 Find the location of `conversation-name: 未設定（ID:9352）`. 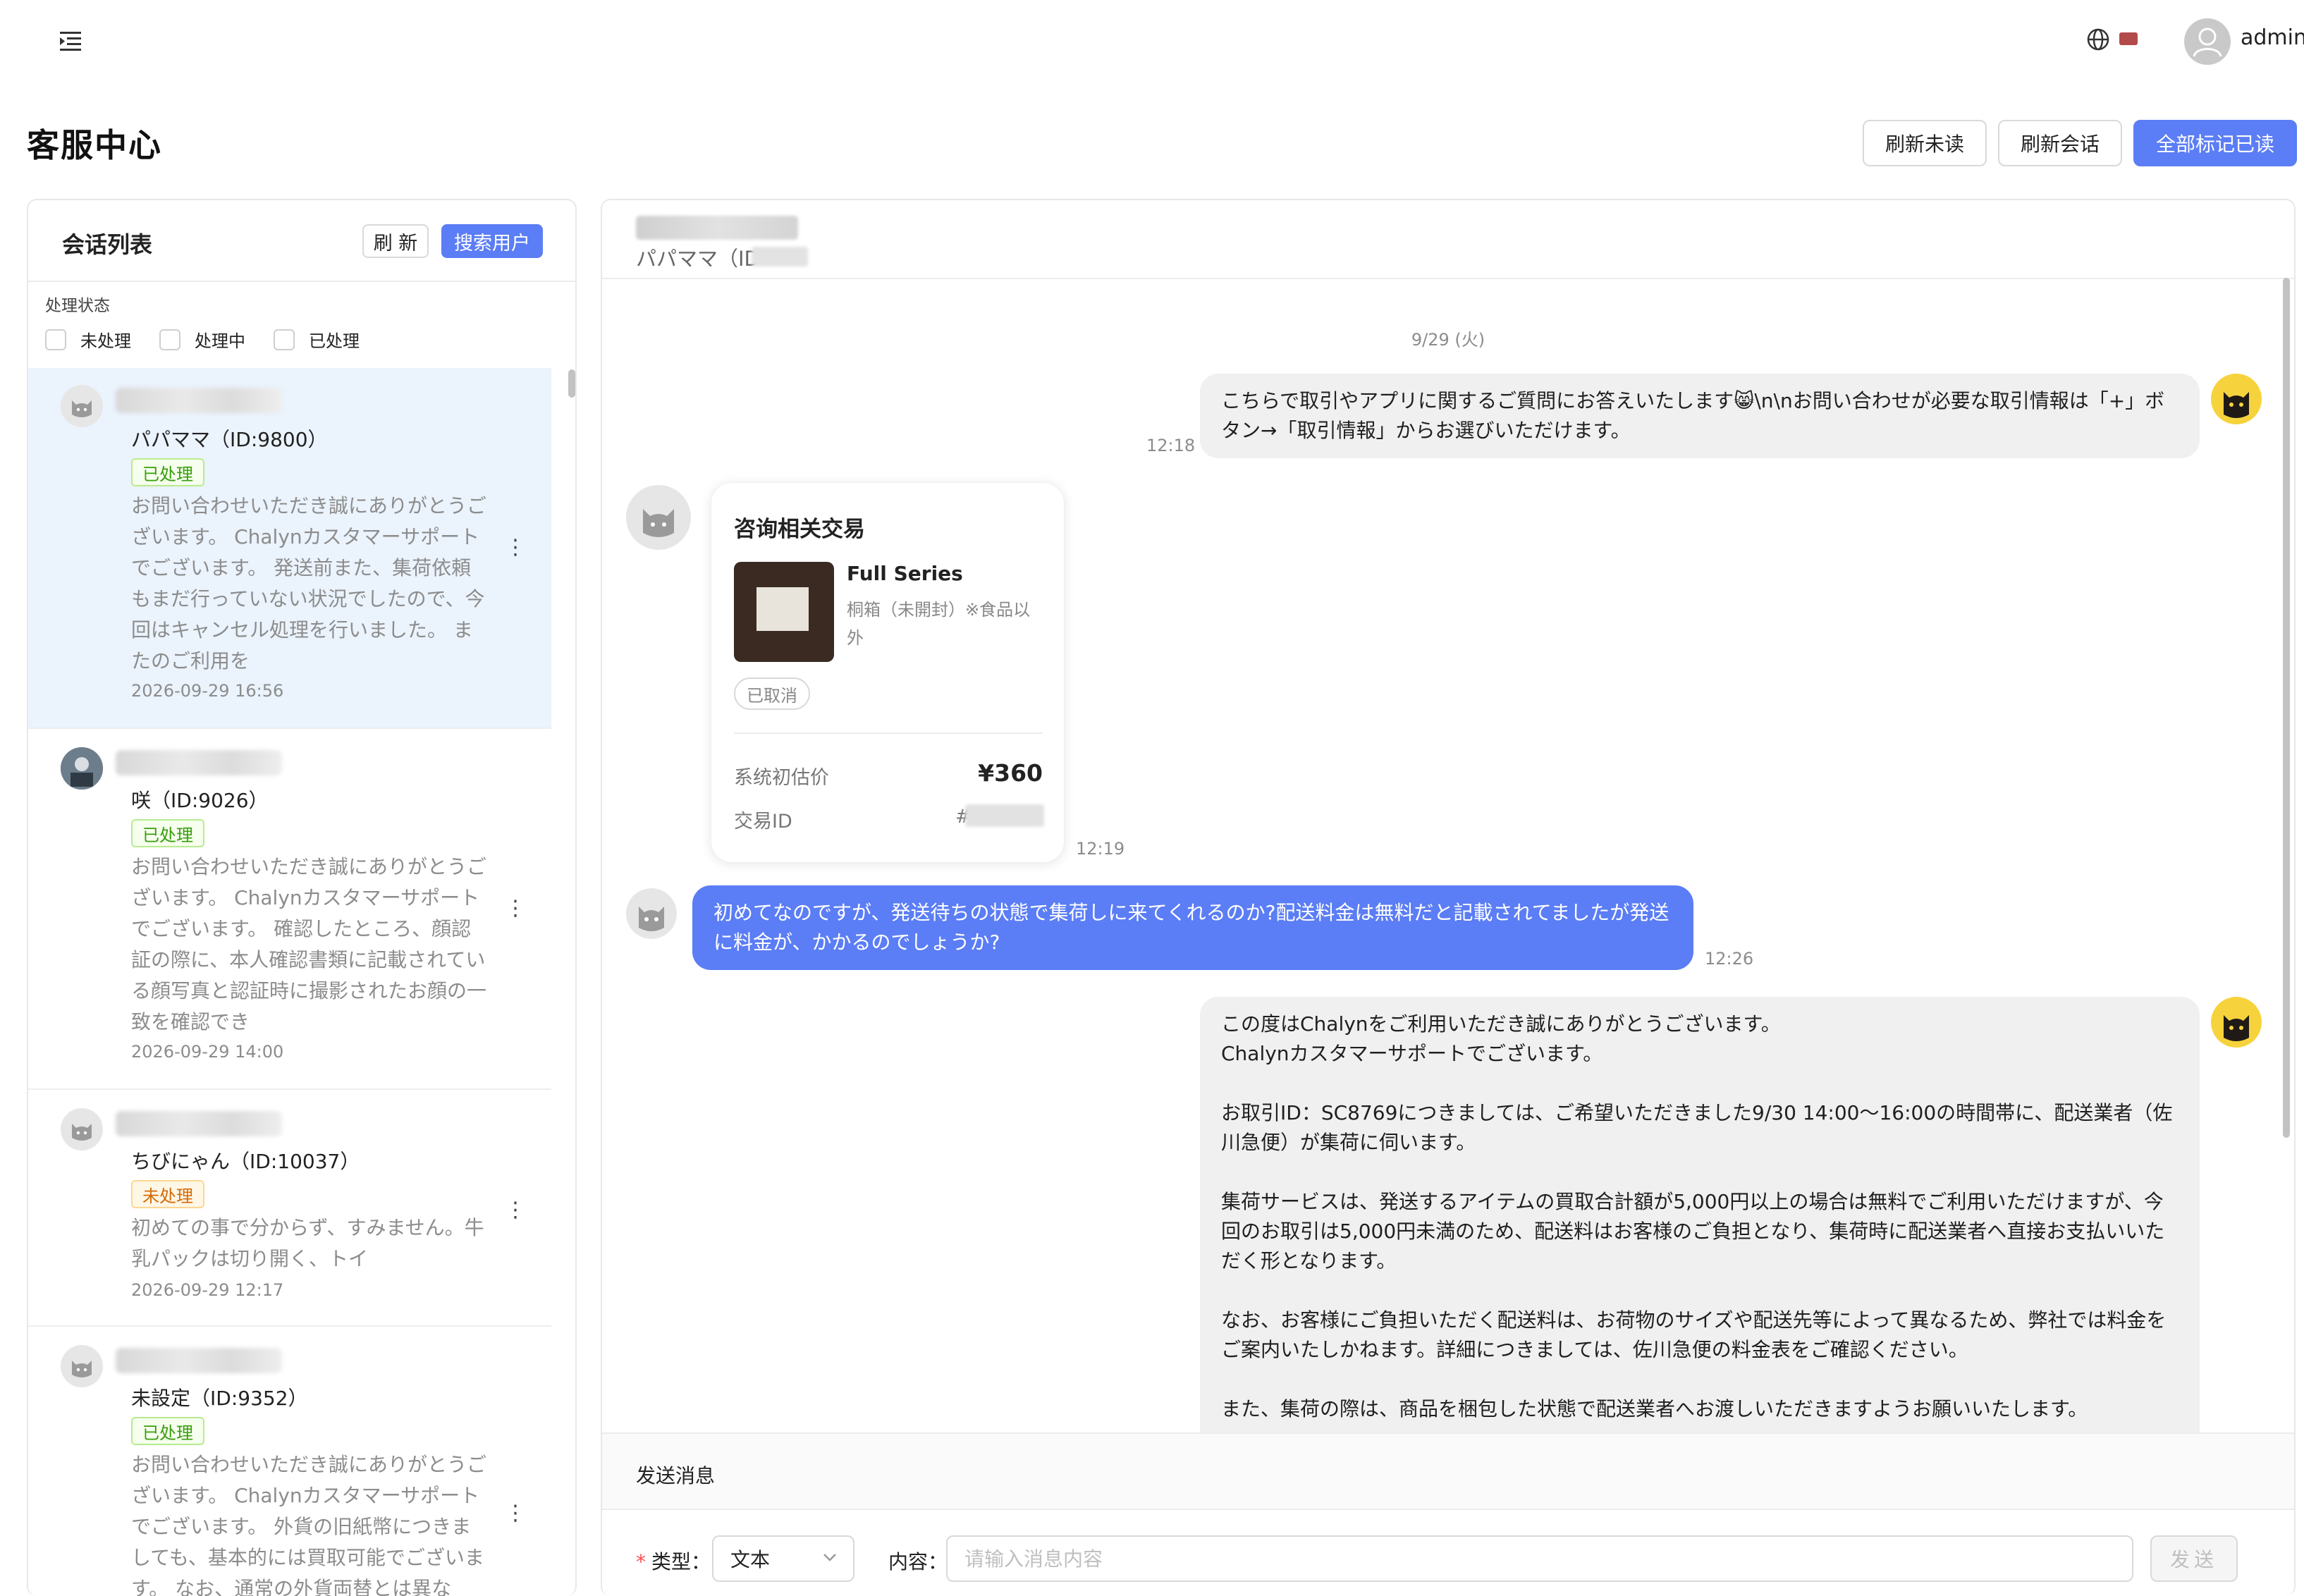

conversation-name: 未設定（ID:9352） is located at coordinates (220, 1398).